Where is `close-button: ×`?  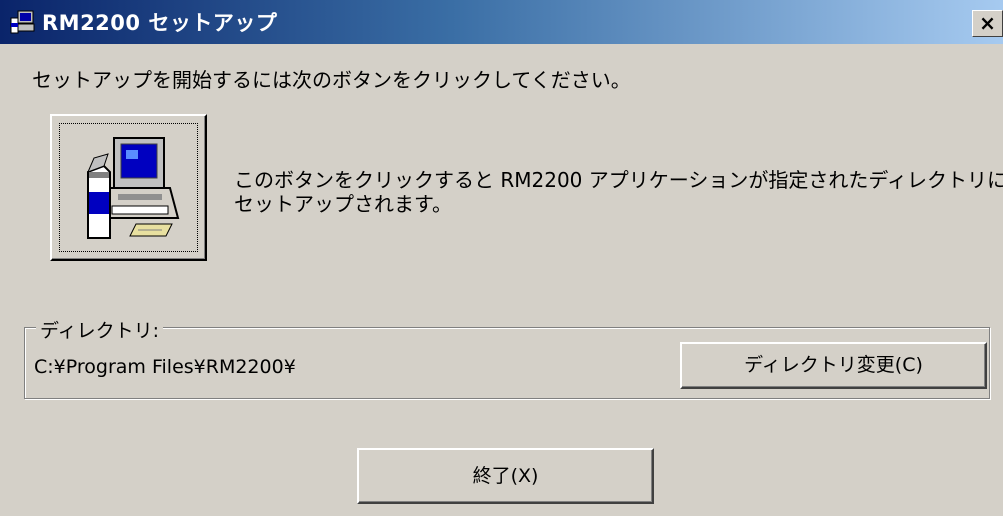
close-button: × is located at coordinates (987, 23).